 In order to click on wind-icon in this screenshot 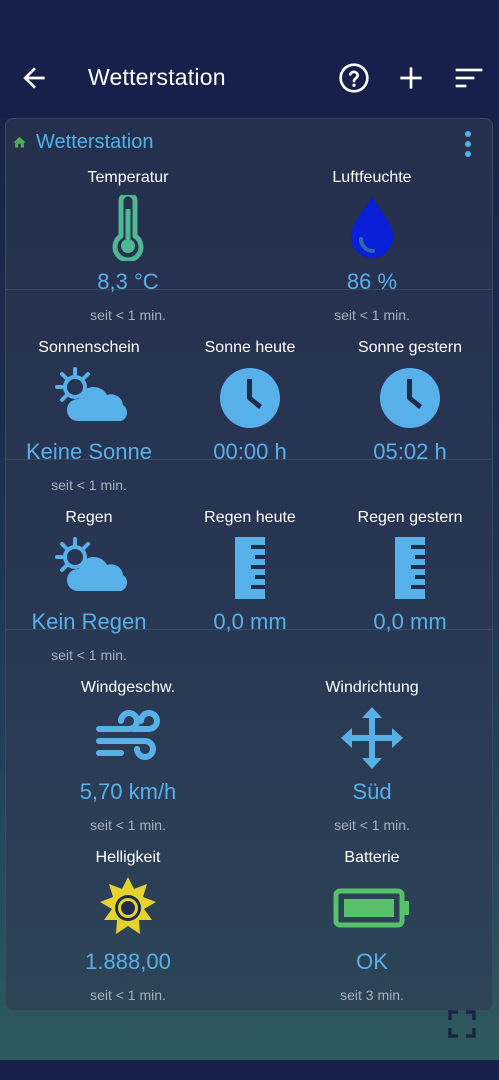, I will do `click(128, 735)`.